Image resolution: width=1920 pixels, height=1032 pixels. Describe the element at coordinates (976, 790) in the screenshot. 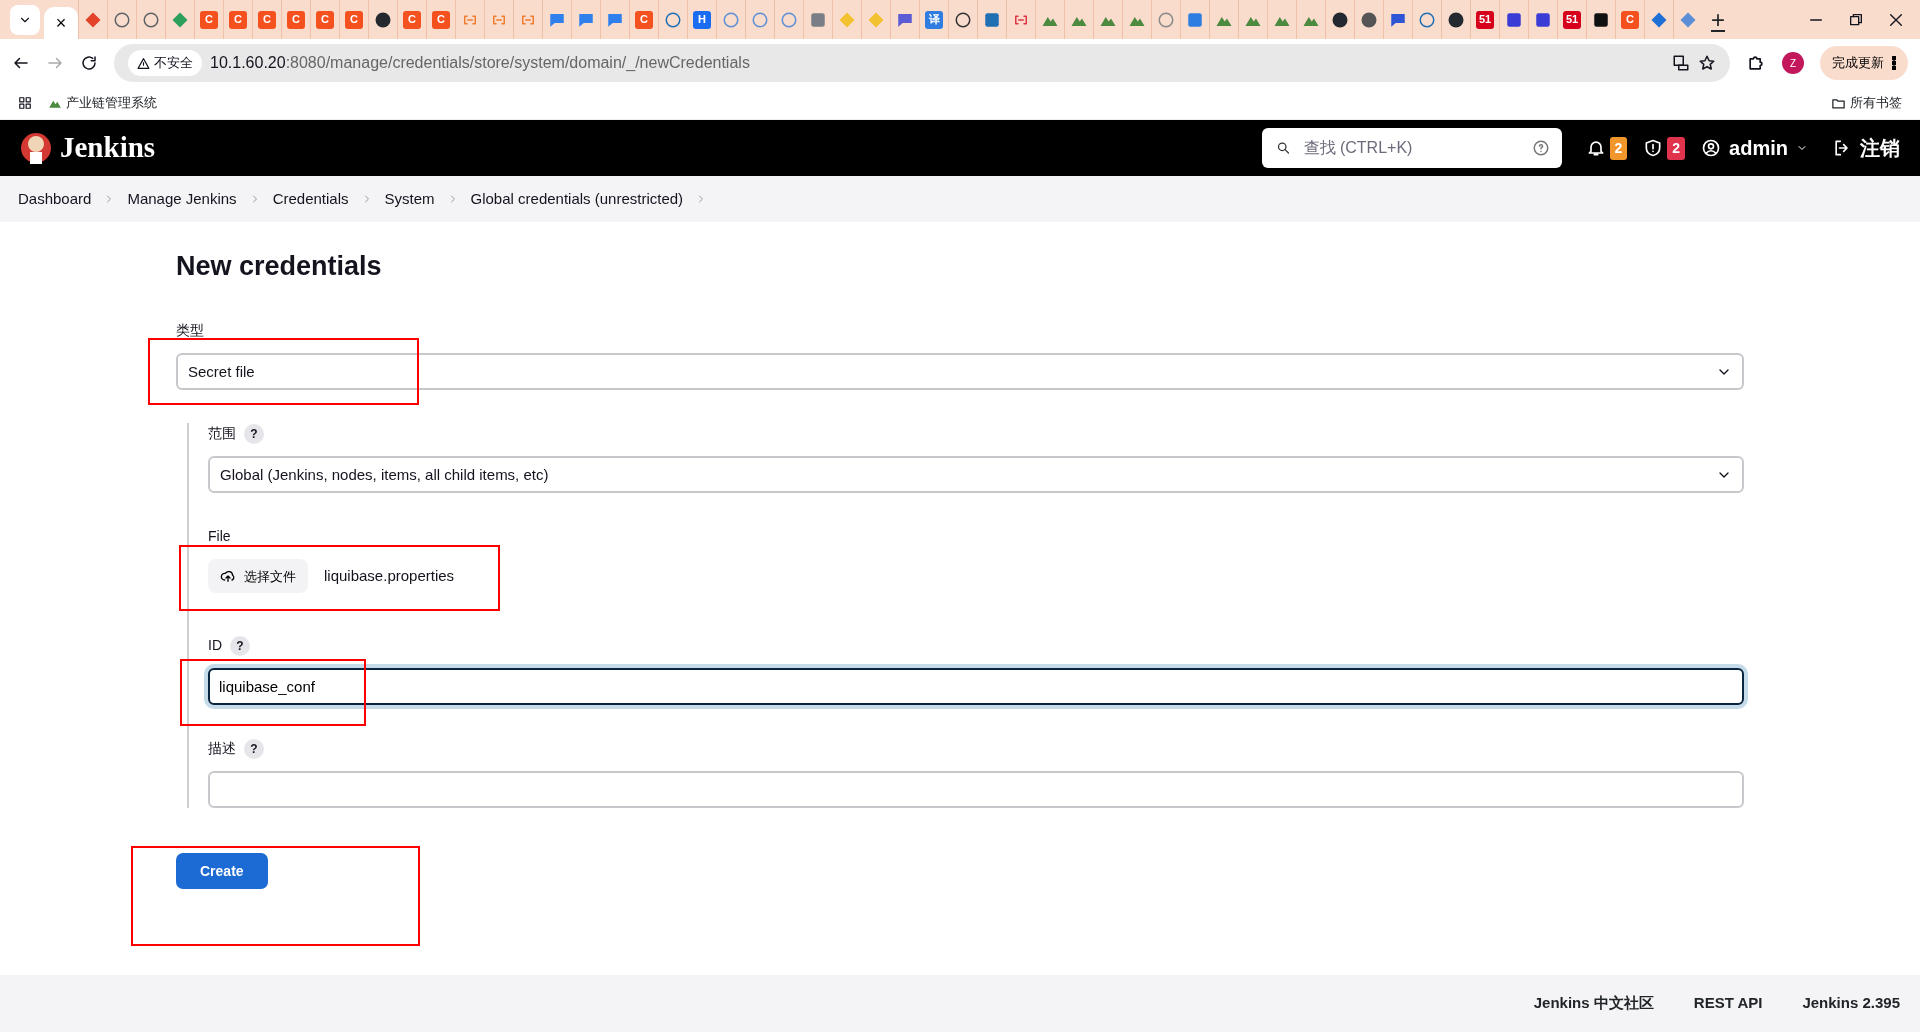

I see `text-input` at that location.